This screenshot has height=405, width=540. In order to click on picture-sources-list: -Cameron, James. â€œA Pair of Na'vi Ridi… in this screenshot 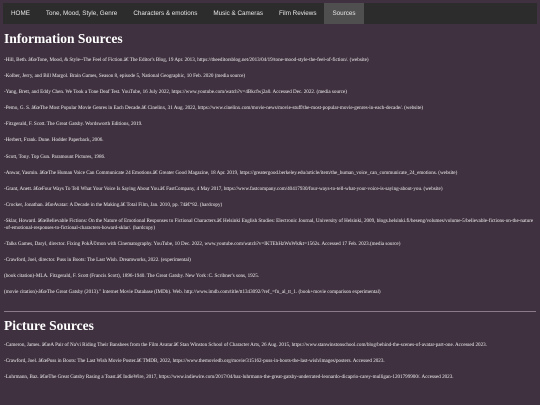, I will do `click(269, 361)`.